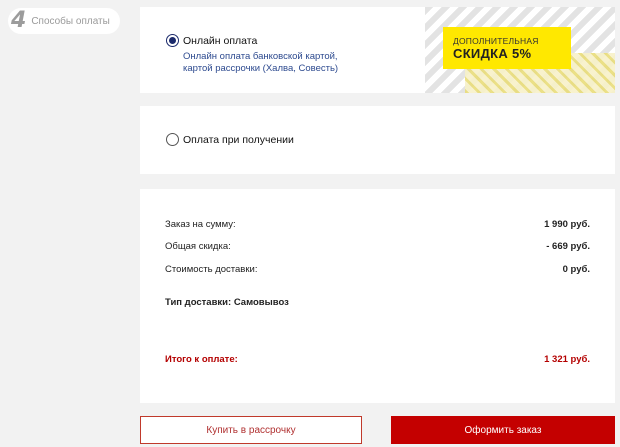 This screenshot has width=620, height=447. I want to click on delivery-cost-value: 0 руб., so click(576, 269).